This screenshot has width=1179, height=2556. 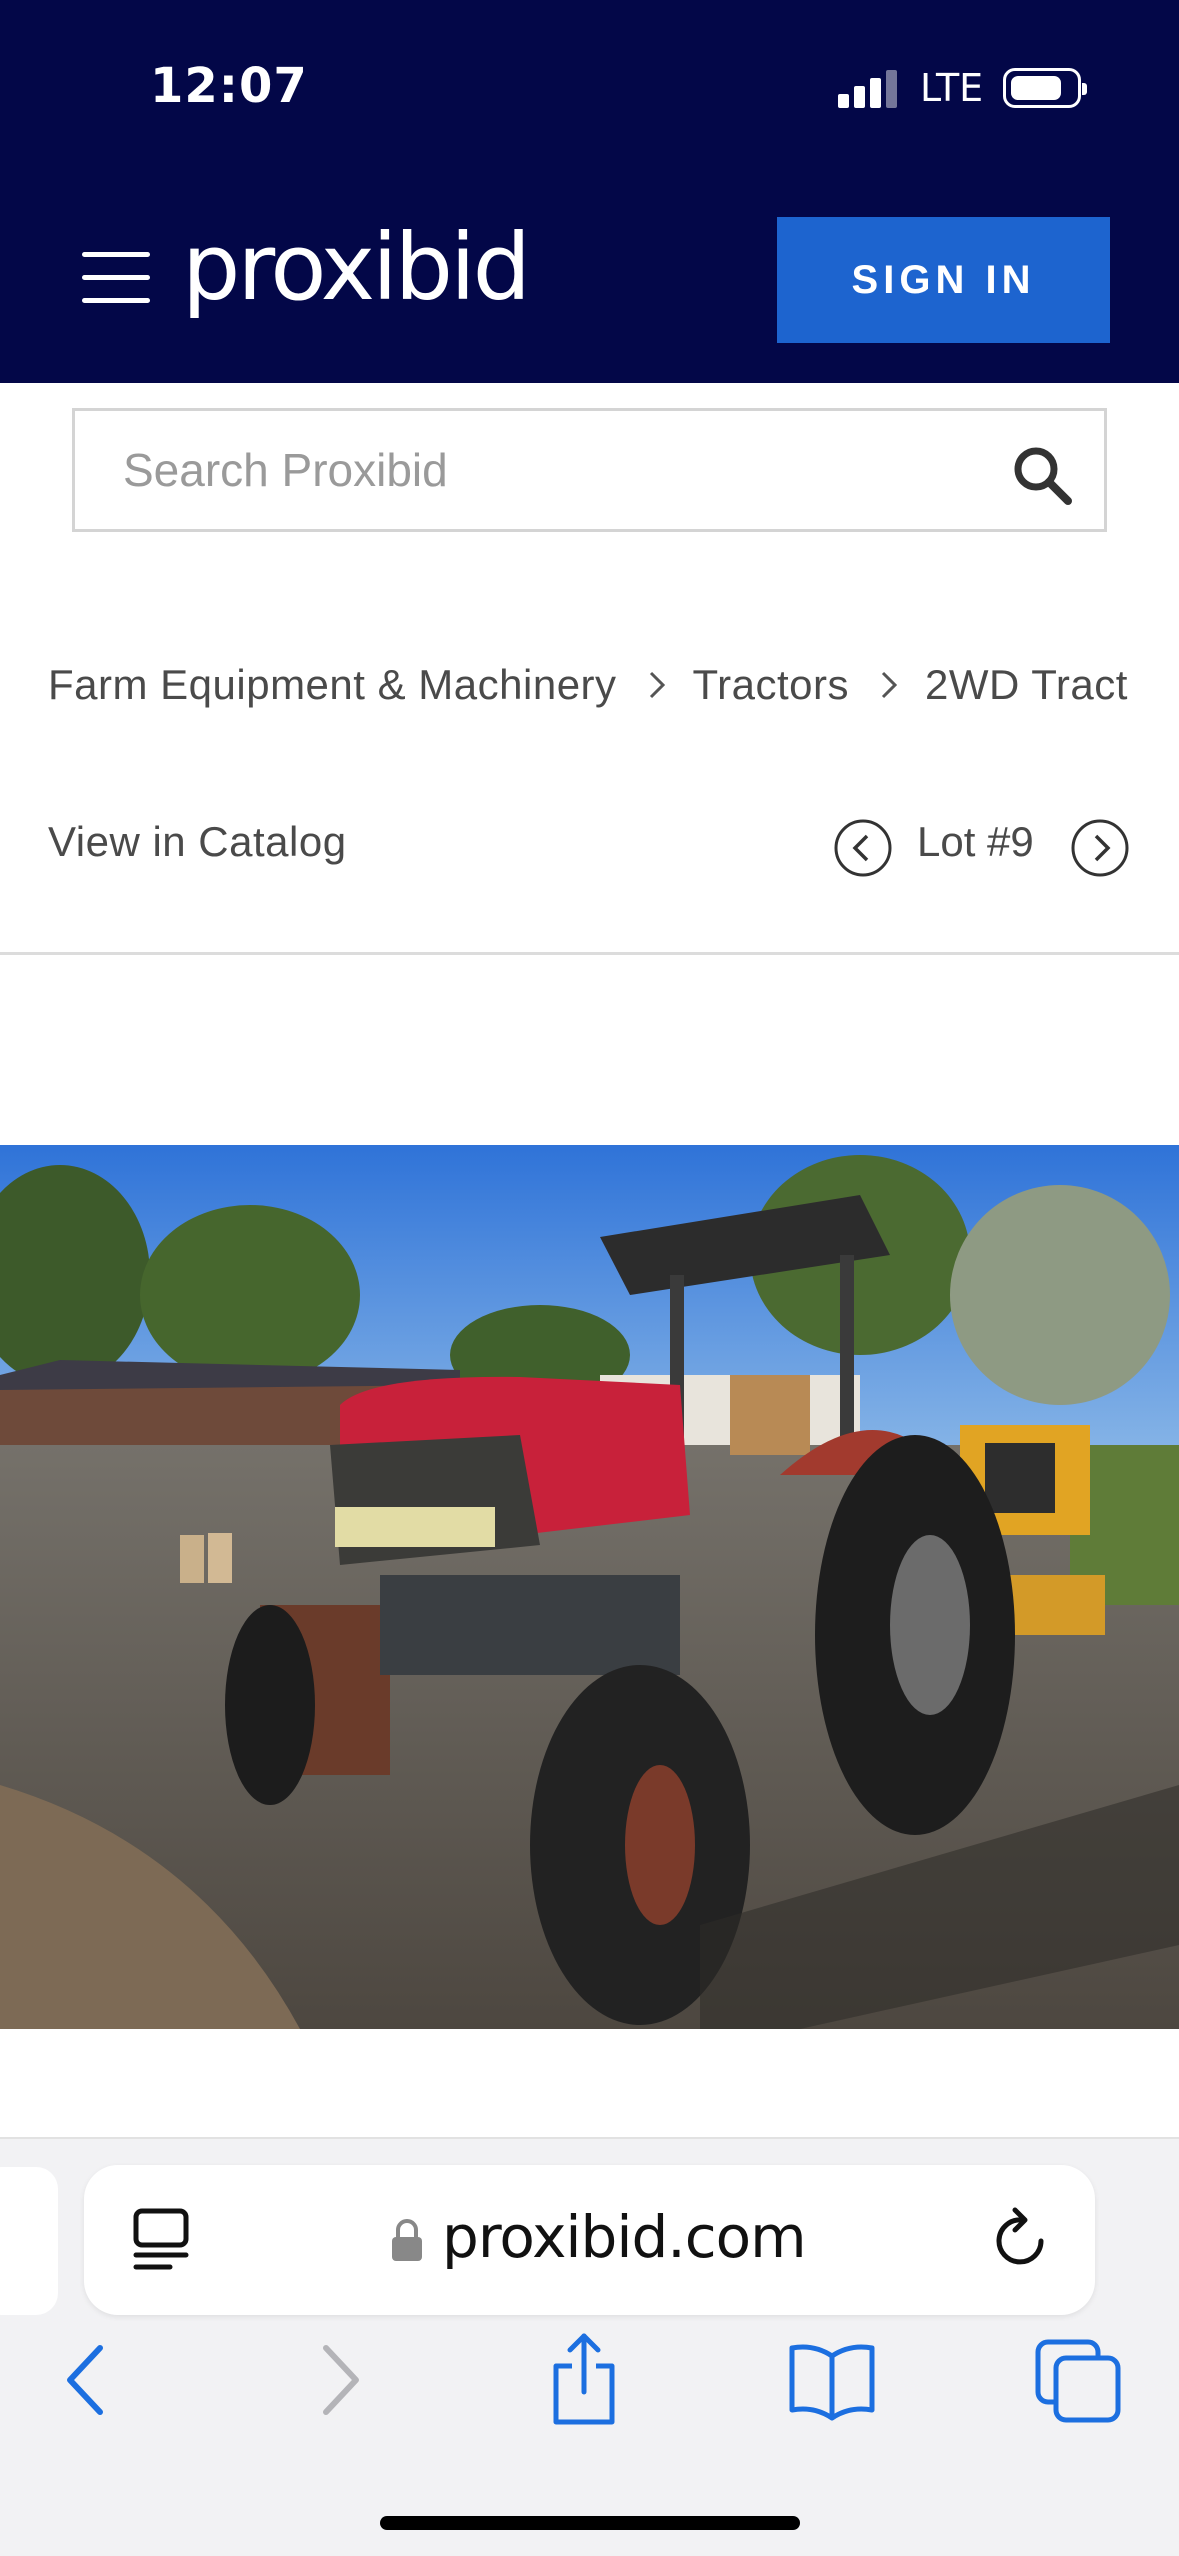 What do you see at coordinates (1100, 848) in the screenshot?
I see `chevron-right-circle-icon` at bounding box center [1100, 848].